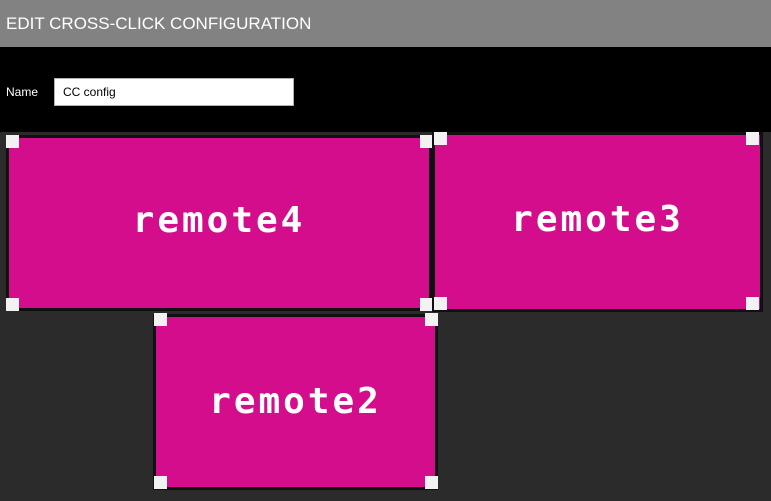  I want to click on name-input, so click(174, 92).